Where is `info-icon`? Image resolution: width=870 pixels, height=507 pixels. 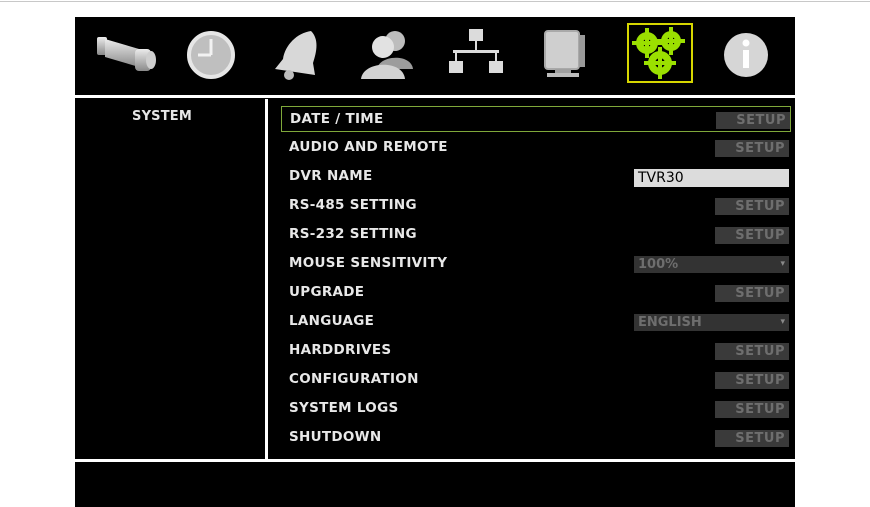 info-icon is located at coordinates (746, 53).